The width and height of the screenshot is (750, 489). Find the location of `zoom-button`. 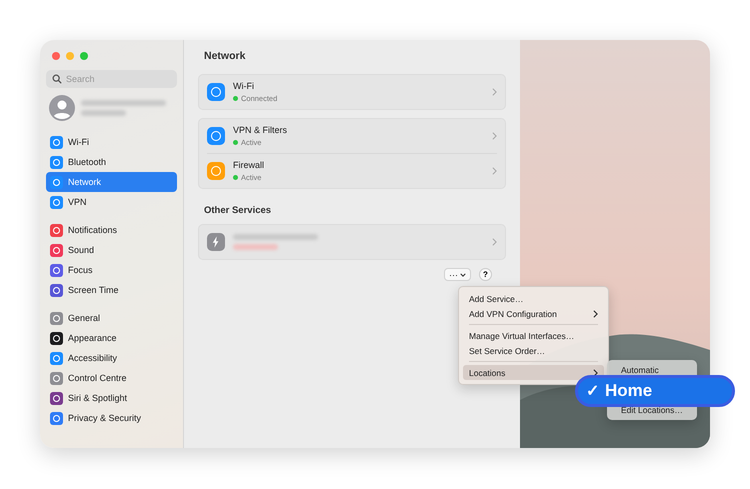

zoom-button is located at coordinates (84, 56).